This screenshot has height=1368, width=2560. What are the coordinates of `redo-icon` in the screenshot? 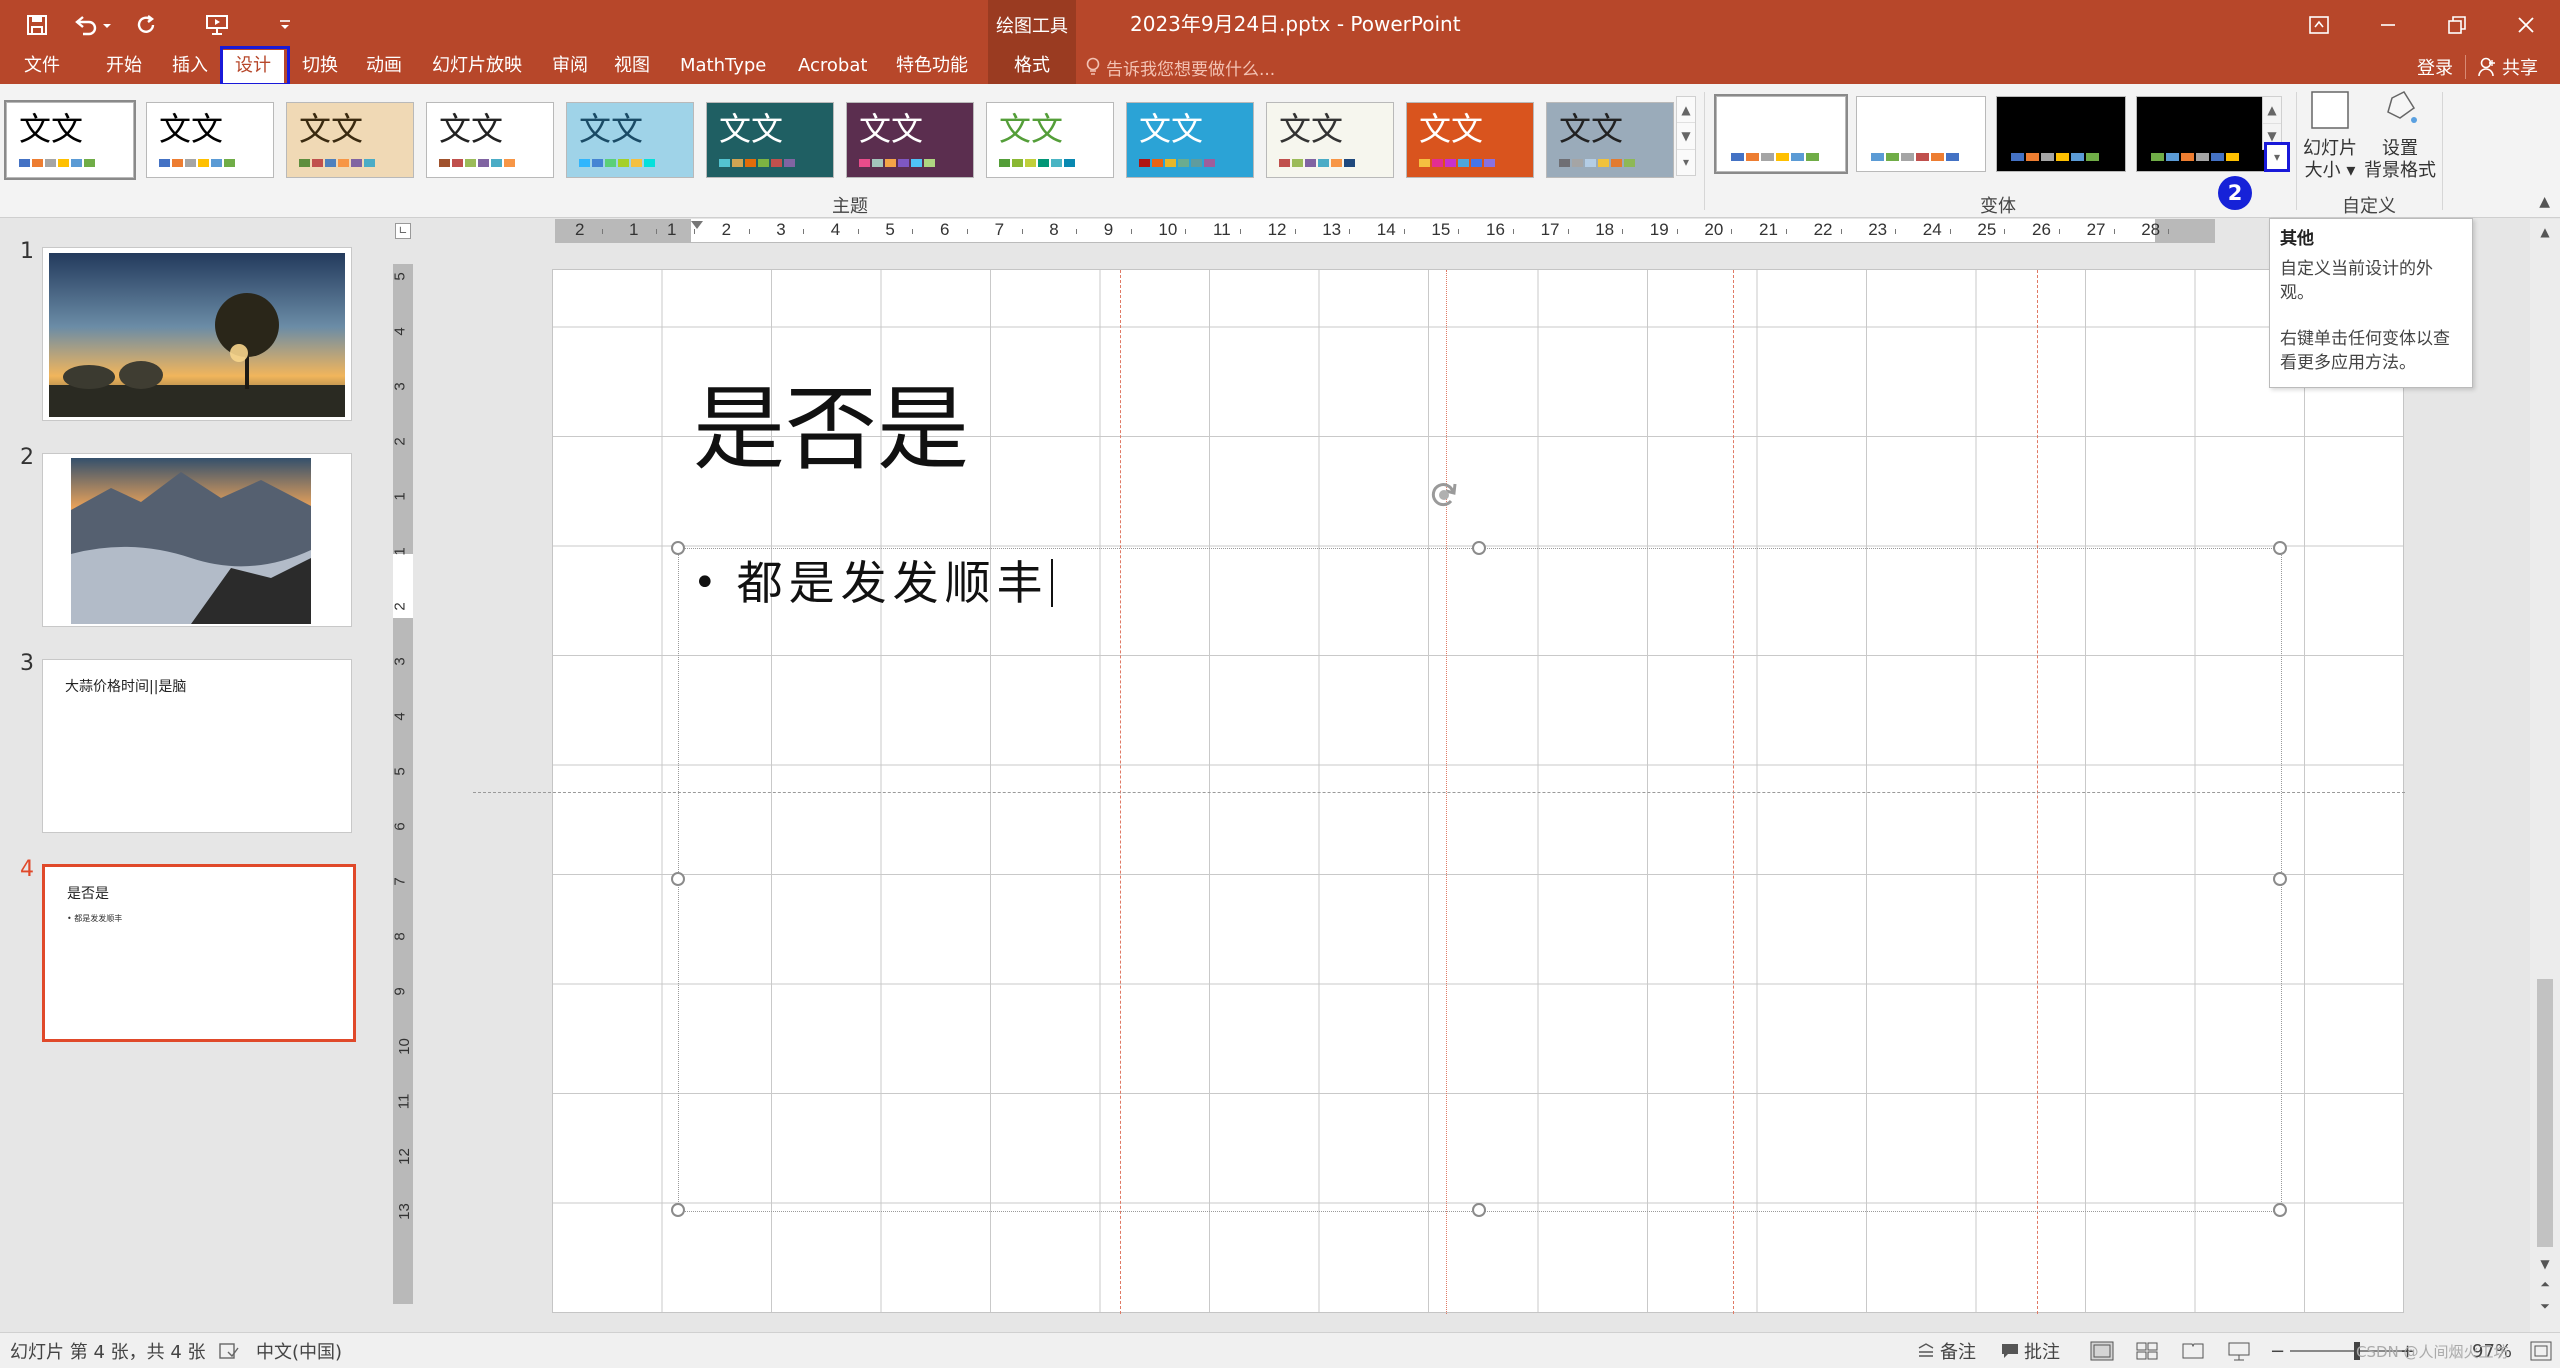 It's located at (147, 25).